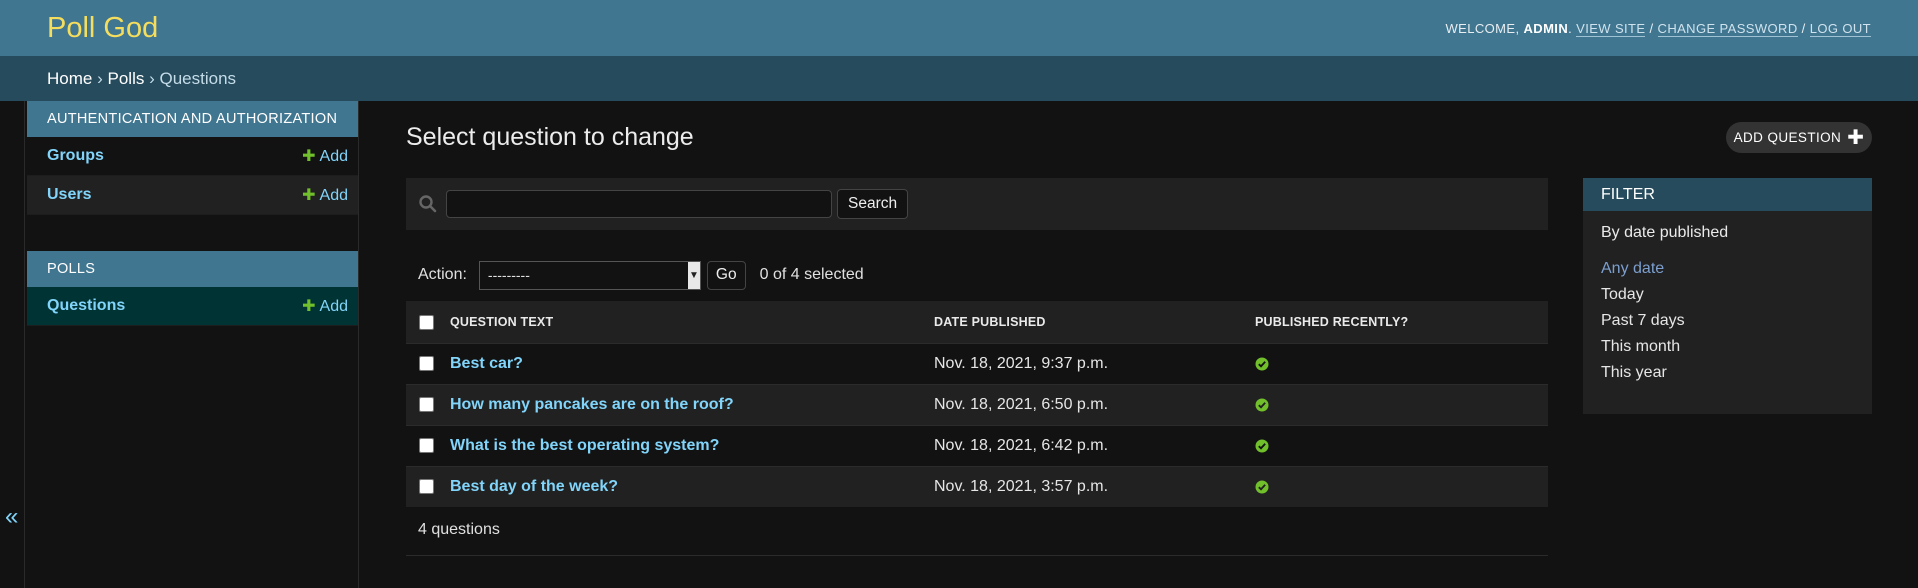  What do you see at coordinates (1094, 322) in the screenshot?
I see `column-header-date-published: Date published` at bounding box center [1094, 322].